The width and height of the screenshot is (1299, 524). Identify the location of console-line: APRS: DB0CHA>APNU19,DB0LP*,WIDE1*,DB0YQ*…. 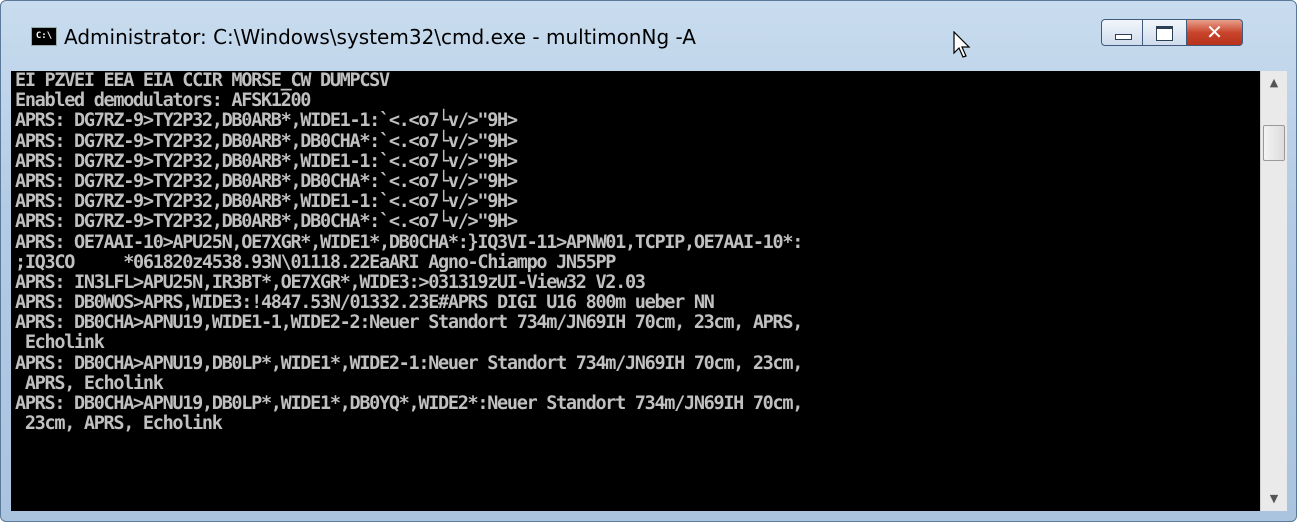
(409, 403).